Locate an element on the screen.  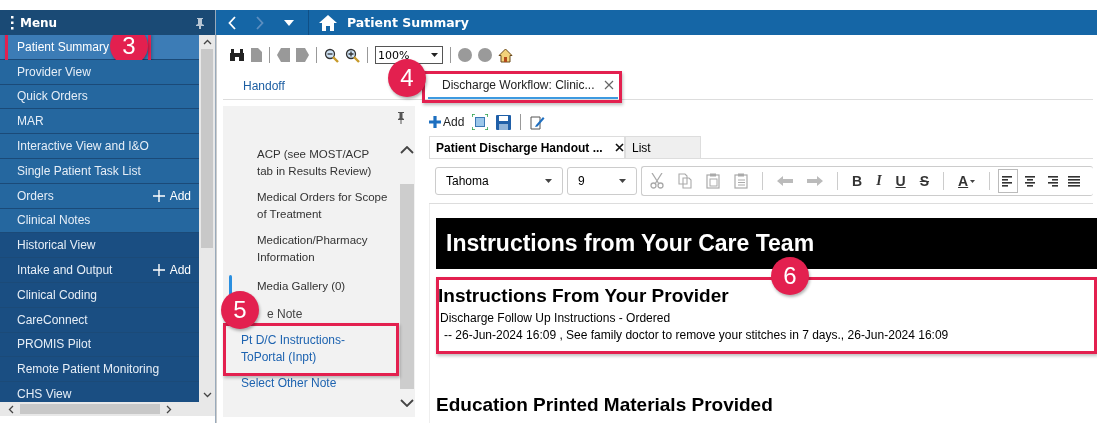
zoom-in-icon is located at coordinates (352, 55).